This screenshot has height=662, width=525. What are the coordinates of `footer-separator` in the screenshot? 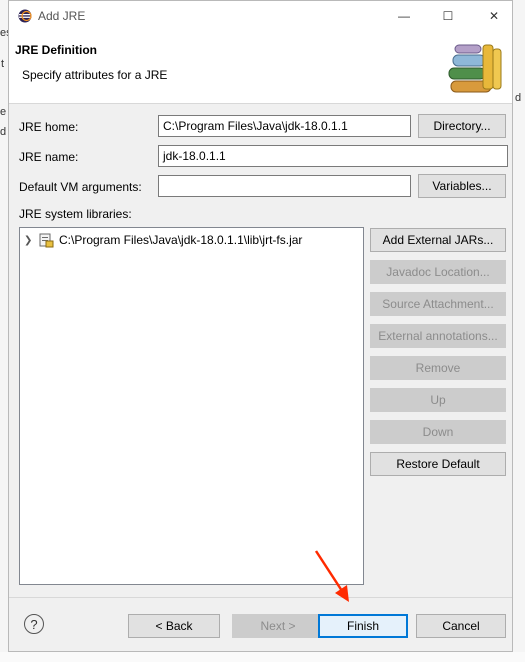 It's located at (260, 597).